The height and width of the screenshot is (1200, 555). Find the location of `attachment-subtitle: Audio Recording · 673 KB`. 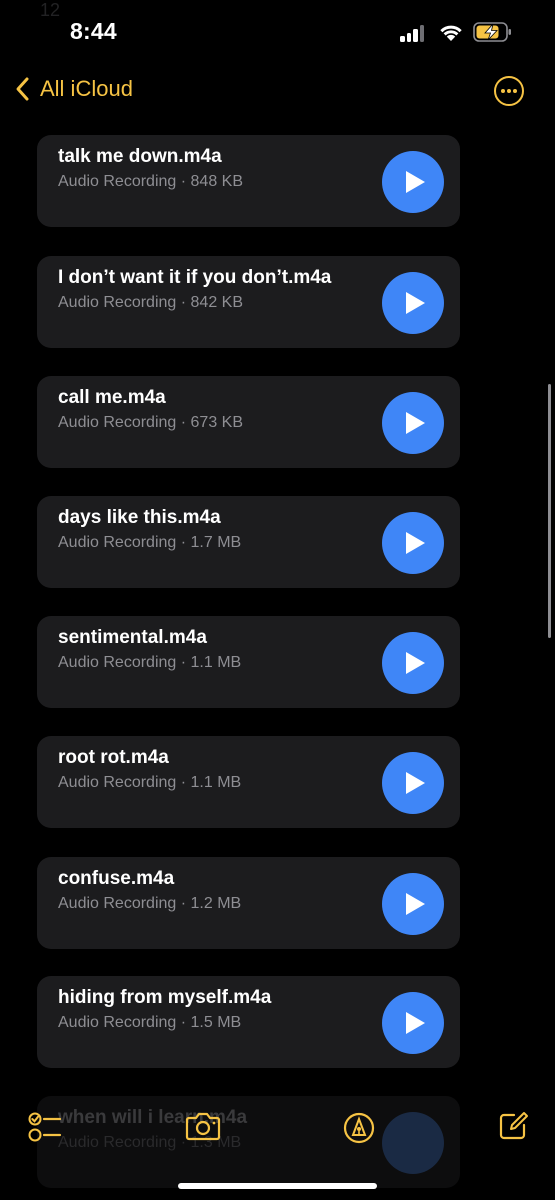

attachment-subtitle: Audio Recording · 673 KB is located at coordinates (150, 422).